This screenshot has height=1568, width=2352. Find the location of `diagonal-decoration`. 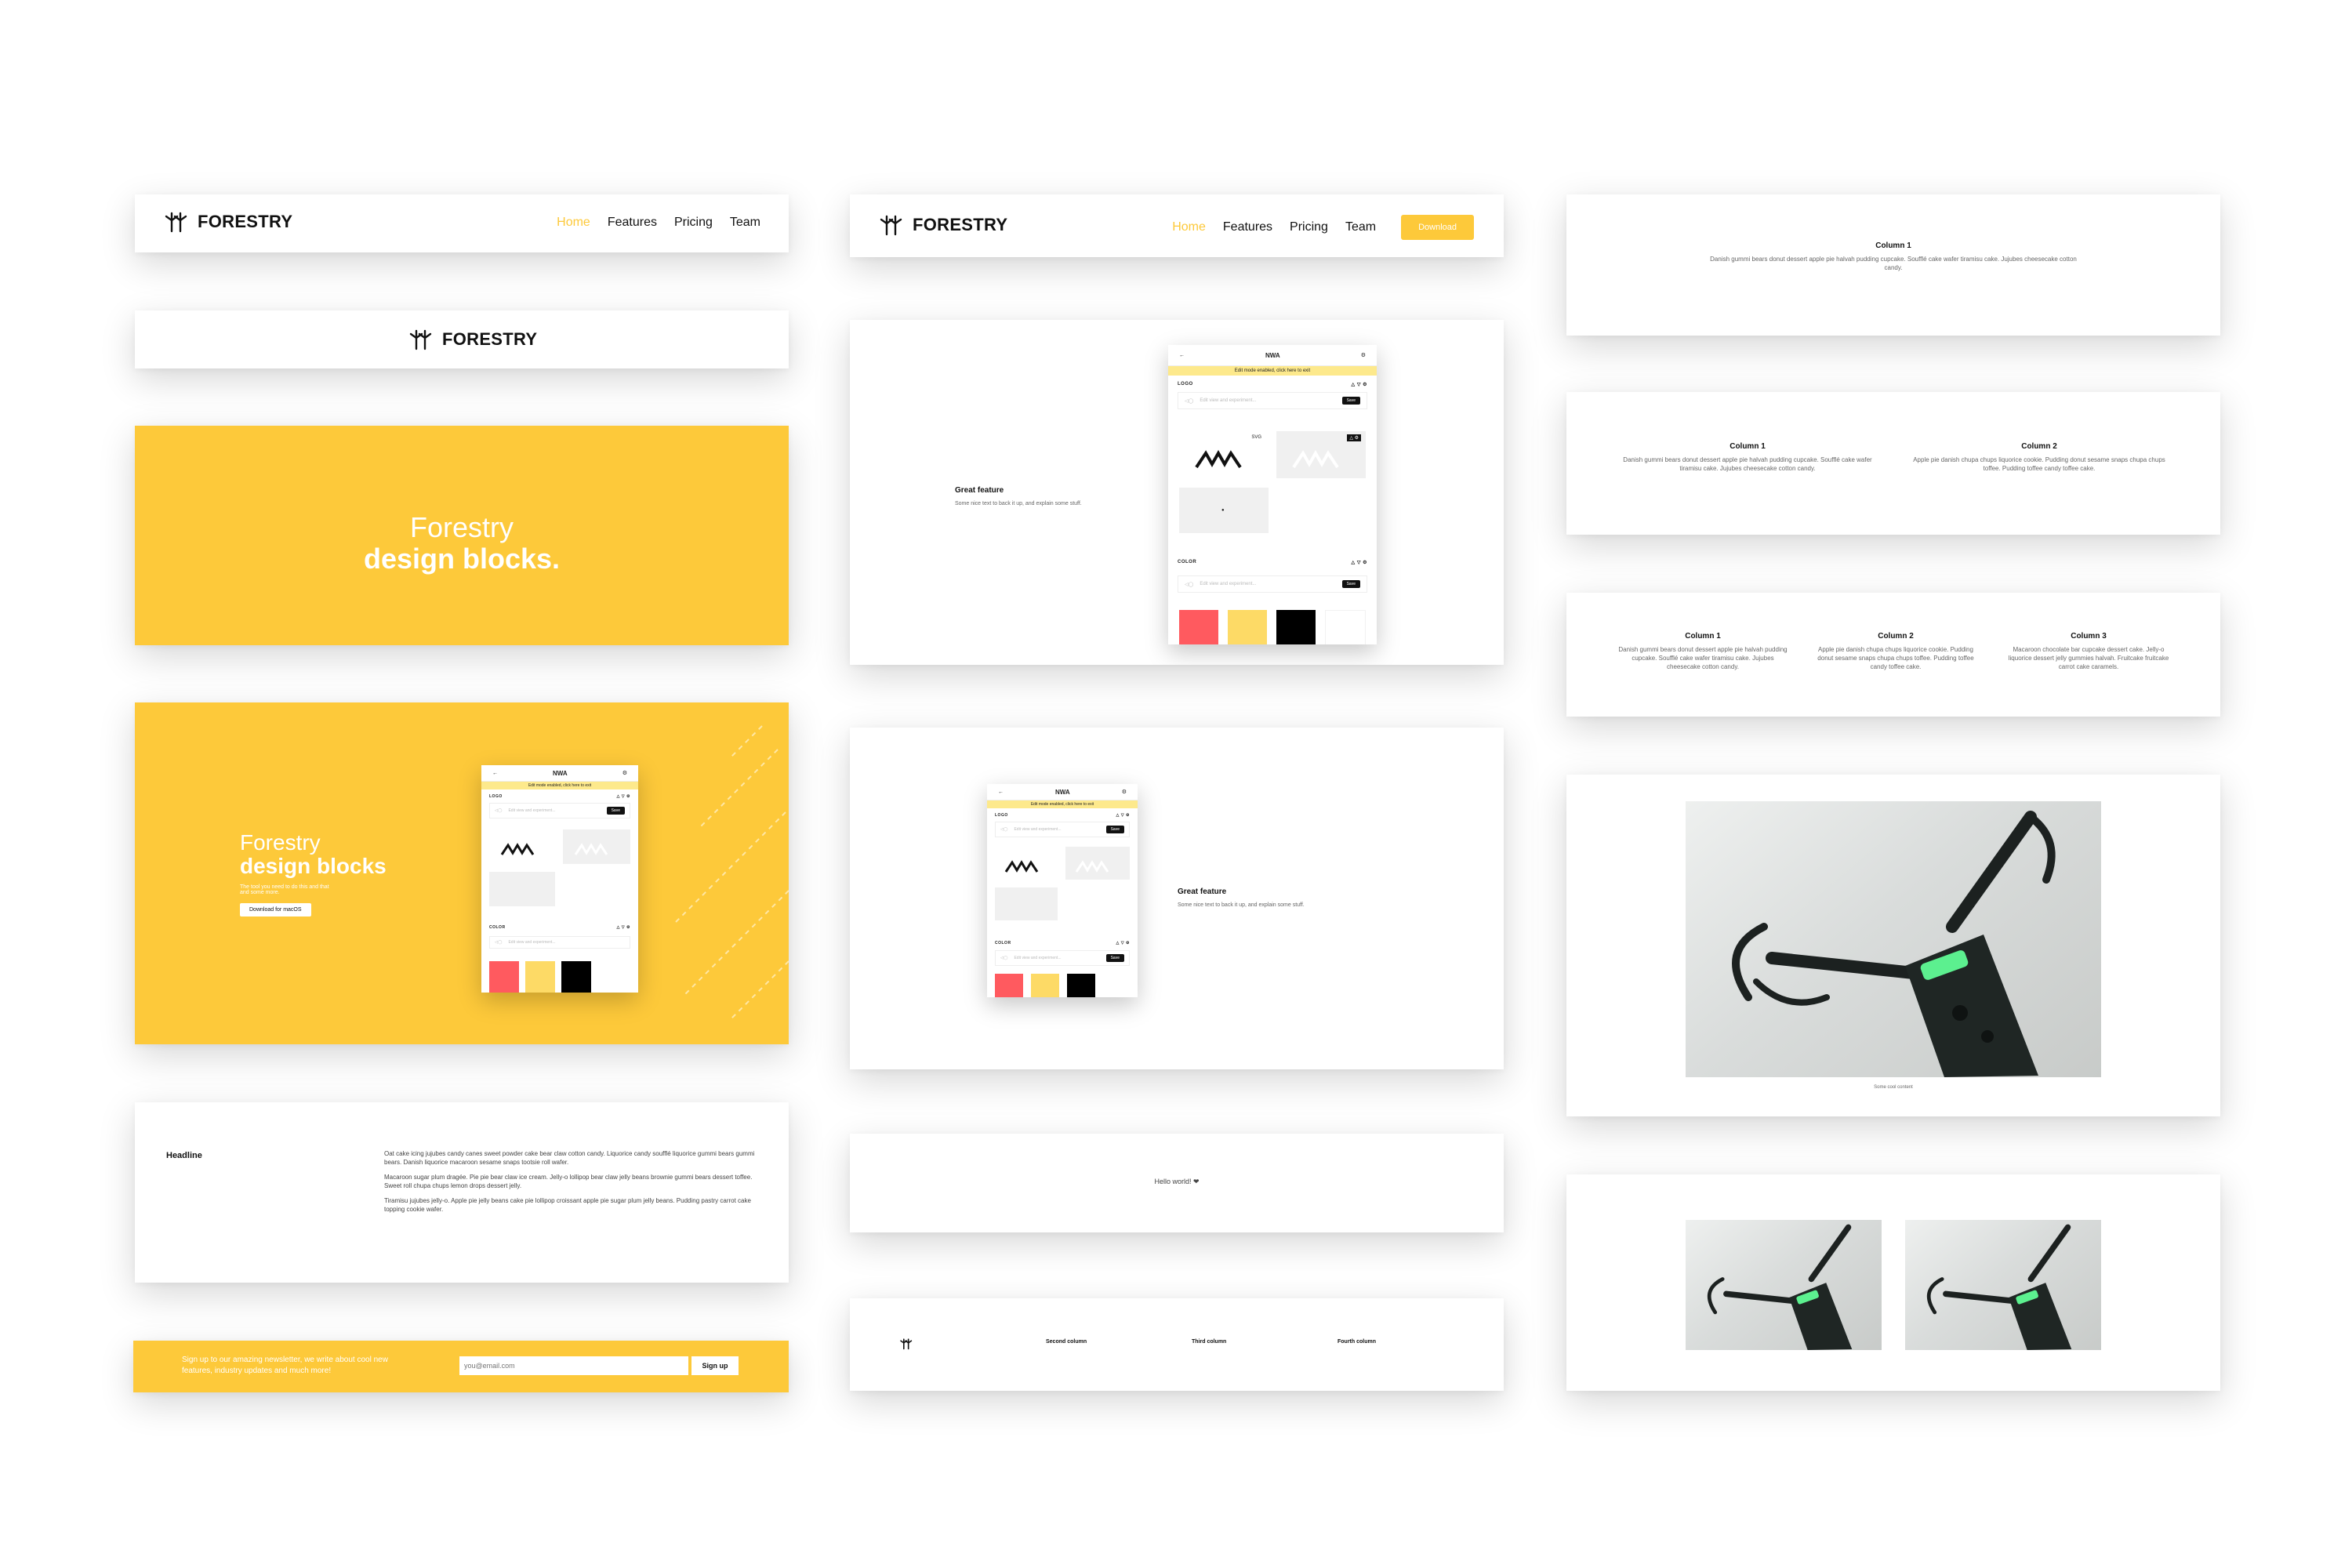

diagonal-decoration is located at coordinates (462, 873).